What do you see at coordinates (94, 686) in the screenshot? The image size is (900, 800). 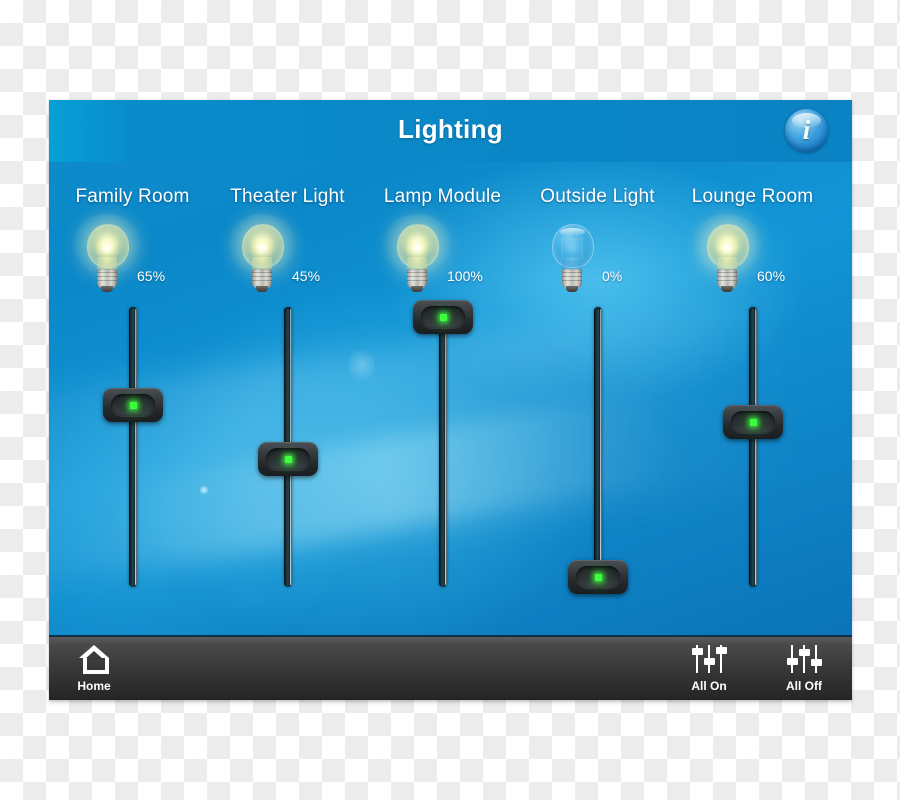 I see `toolbar-item-label: Home` at bounding box center [94, 686].